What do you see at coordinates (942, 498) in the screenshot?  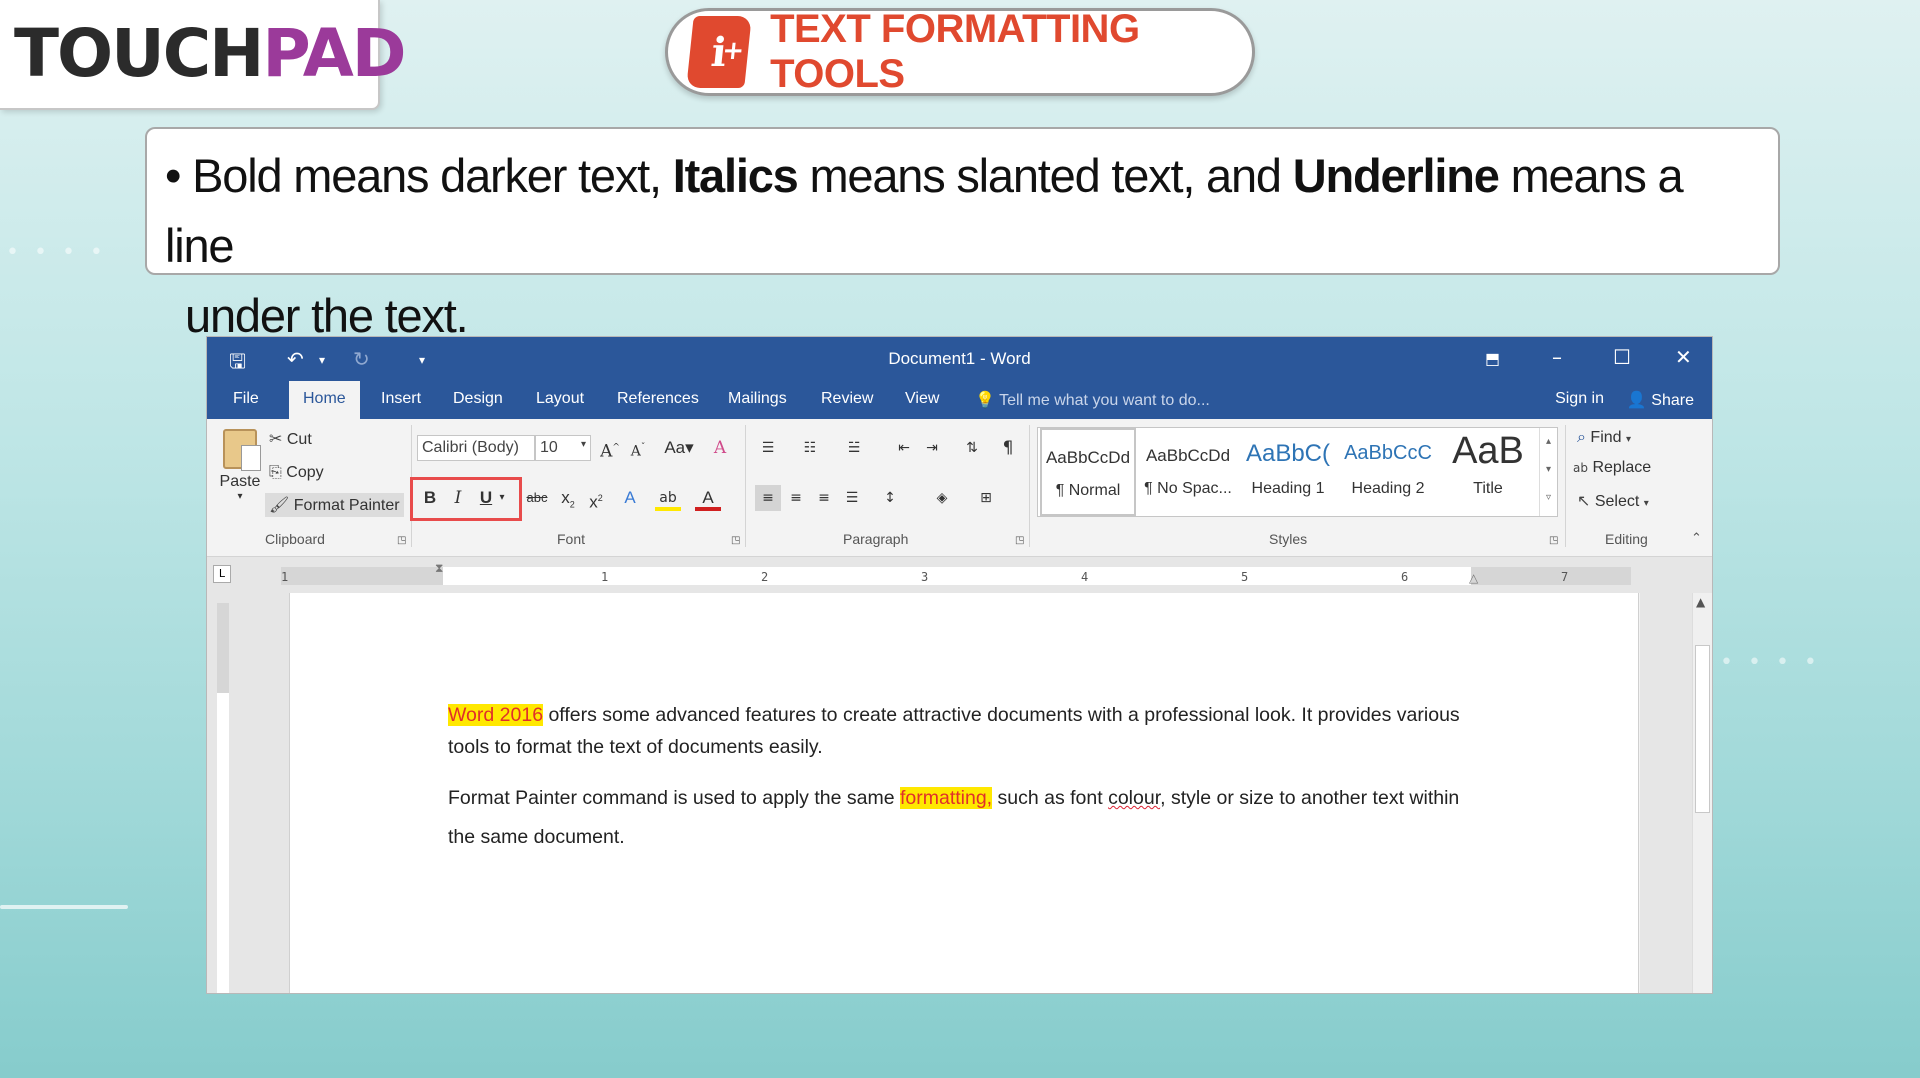 I see `shading-button: ◈` at bounding box center [942, 498].